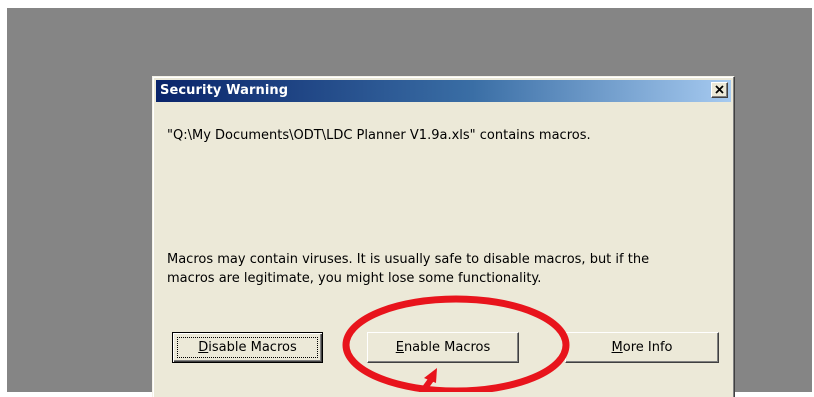 The width and height of the screenshot is (814, 397). Describe the element at coordinates (447, 347) in the screenshot. I see `enable-label: nable Macros` at that location.